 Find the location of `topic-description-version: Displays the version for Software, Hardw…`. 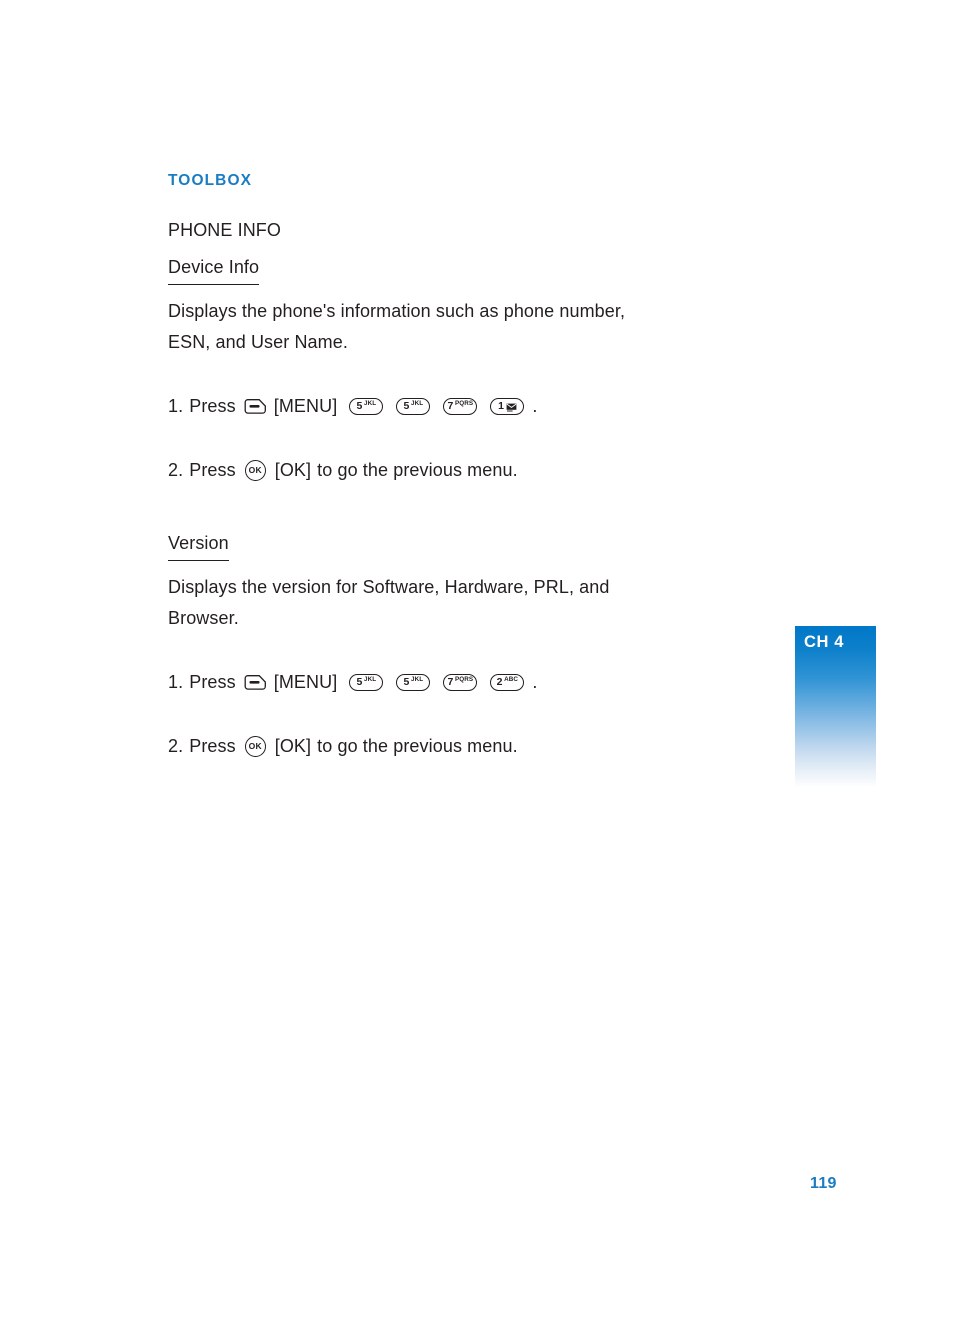

topic-description-version: Displays the version for Software, Hardw… is located at coordinates (389, 602).